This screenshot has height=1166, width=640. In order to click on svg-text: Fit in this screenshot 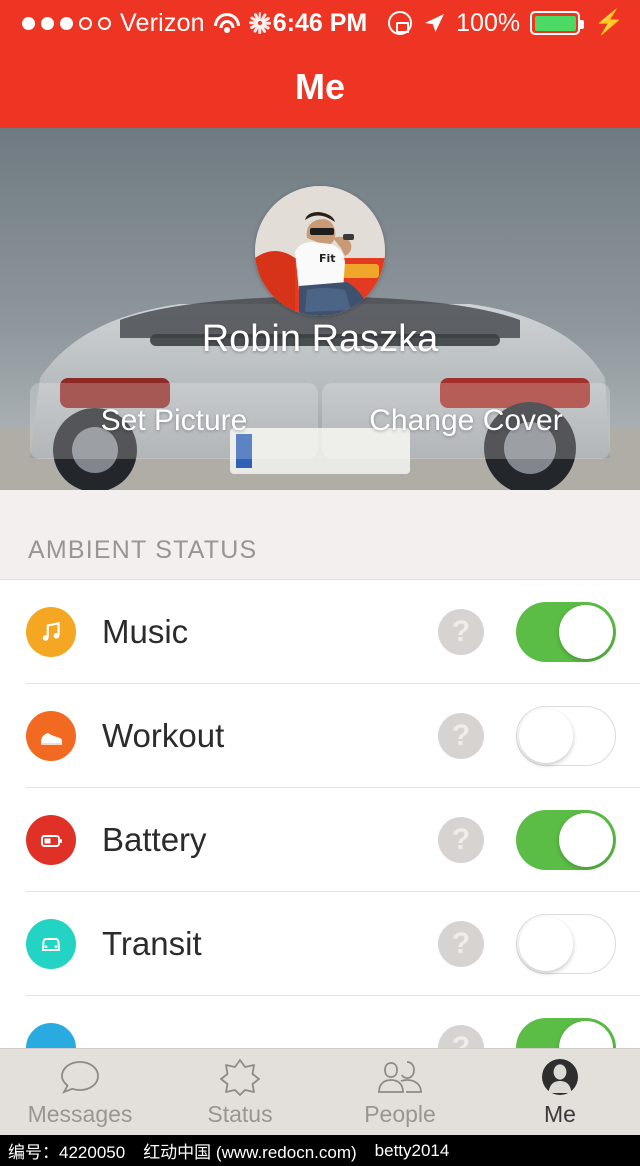, I will do `click(327, 258)`.